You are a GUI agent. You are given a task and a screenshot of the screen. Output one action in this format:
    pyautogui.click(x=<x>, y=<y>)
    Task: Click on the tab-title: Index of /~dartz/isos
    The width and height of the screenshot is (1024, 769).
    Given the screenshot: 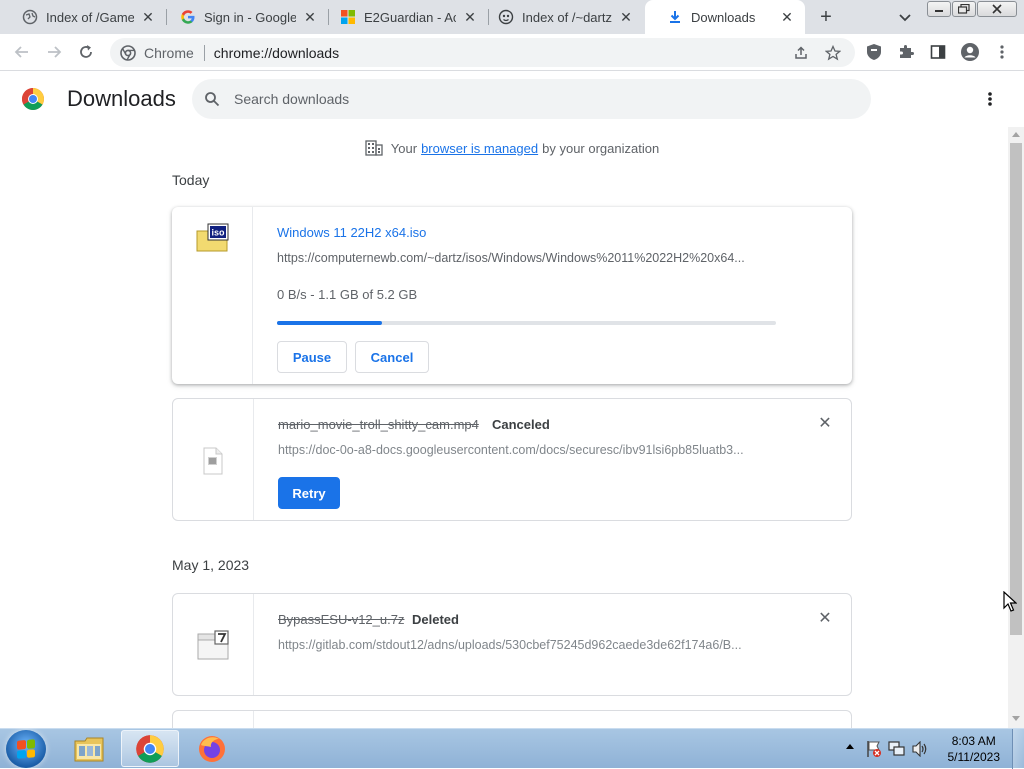 What is the action you would take?
    pyautogui.click(x=567, y=17)
    